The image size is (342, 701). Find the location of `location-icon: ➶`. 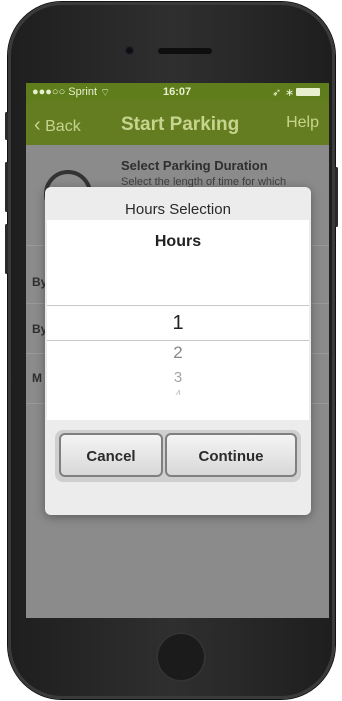

location-icon: ➶ is located at coordinates (277, 93).